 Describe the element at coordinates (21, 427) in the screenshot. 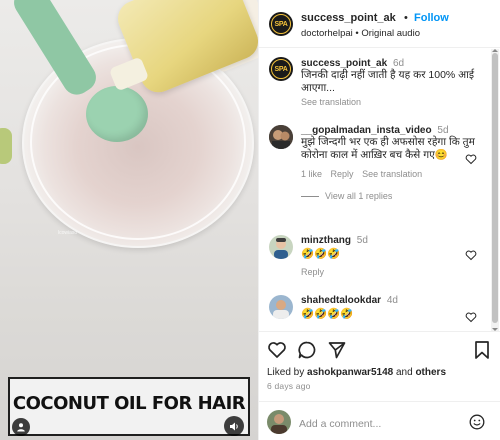

I see `user-tag-icon` at that location.